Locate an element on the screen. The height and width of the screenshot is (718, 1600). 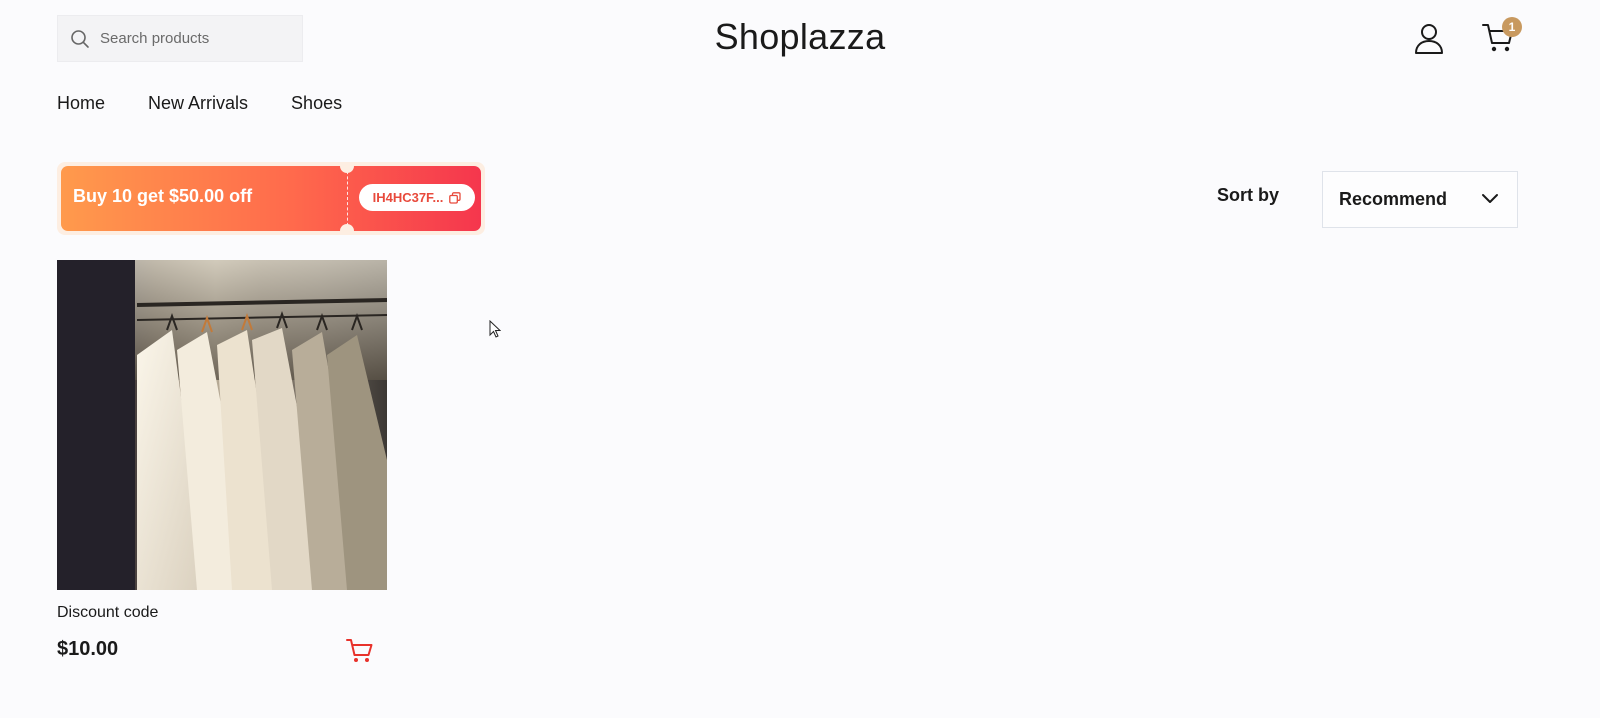
nav-item-shoes: Shoes is located at coordinates (316, 103).